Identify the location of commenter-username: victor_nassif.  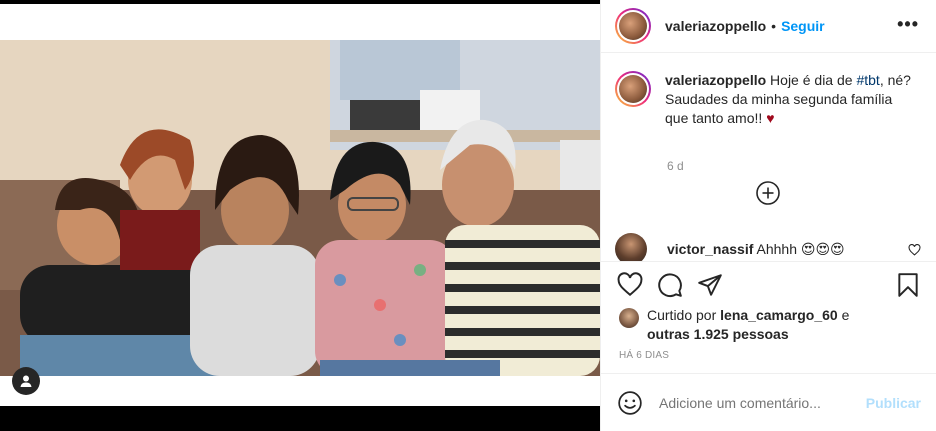
(710, 249).